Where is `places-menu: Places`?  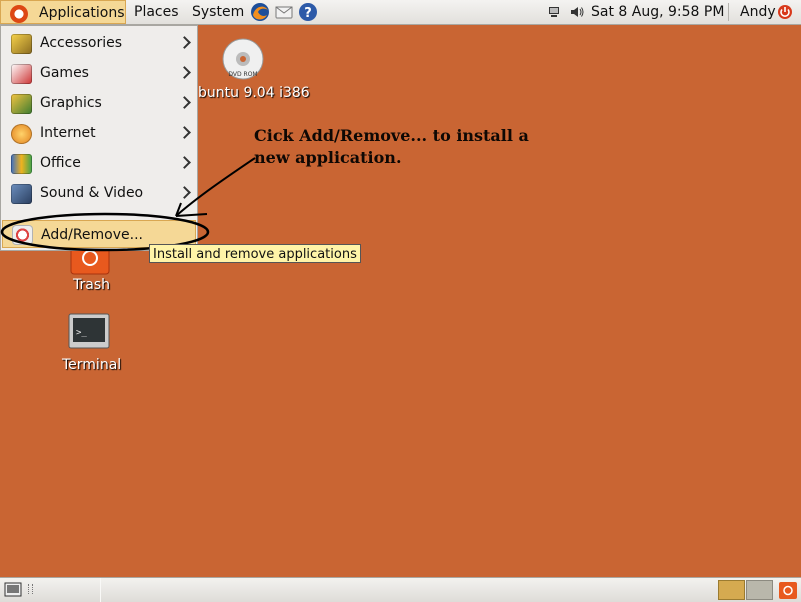
places-menu: Places is located at coordinates (156, 12).